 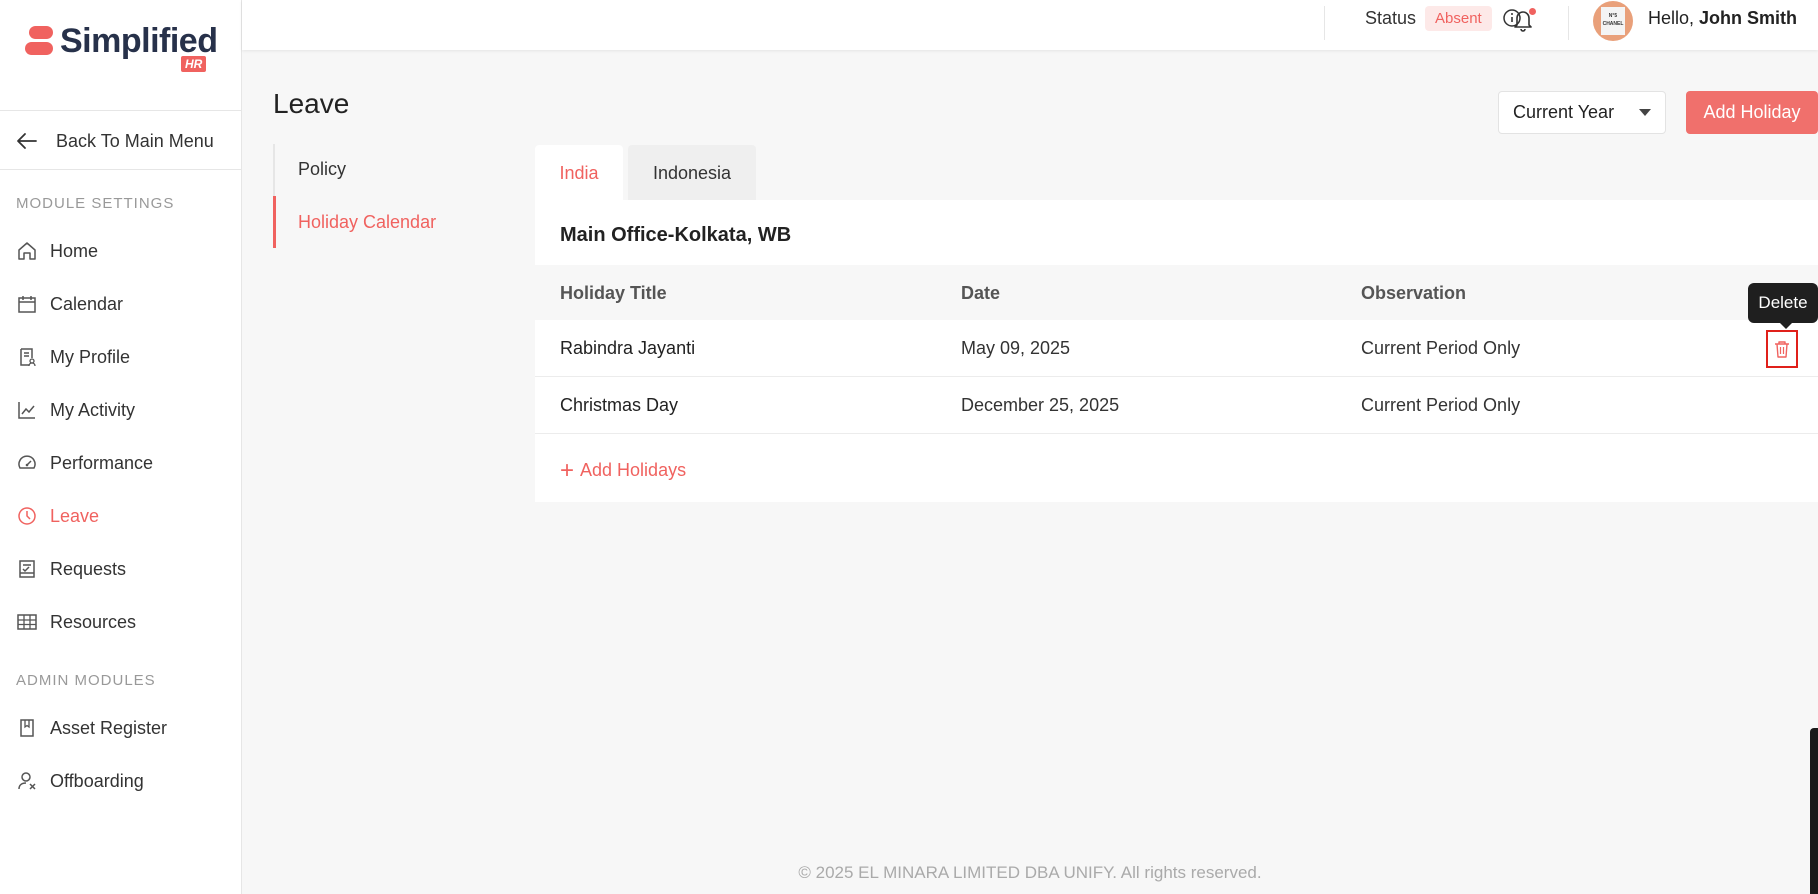 I want to click on greeting-prefix: Hello,, so click(x=1674, y=18).